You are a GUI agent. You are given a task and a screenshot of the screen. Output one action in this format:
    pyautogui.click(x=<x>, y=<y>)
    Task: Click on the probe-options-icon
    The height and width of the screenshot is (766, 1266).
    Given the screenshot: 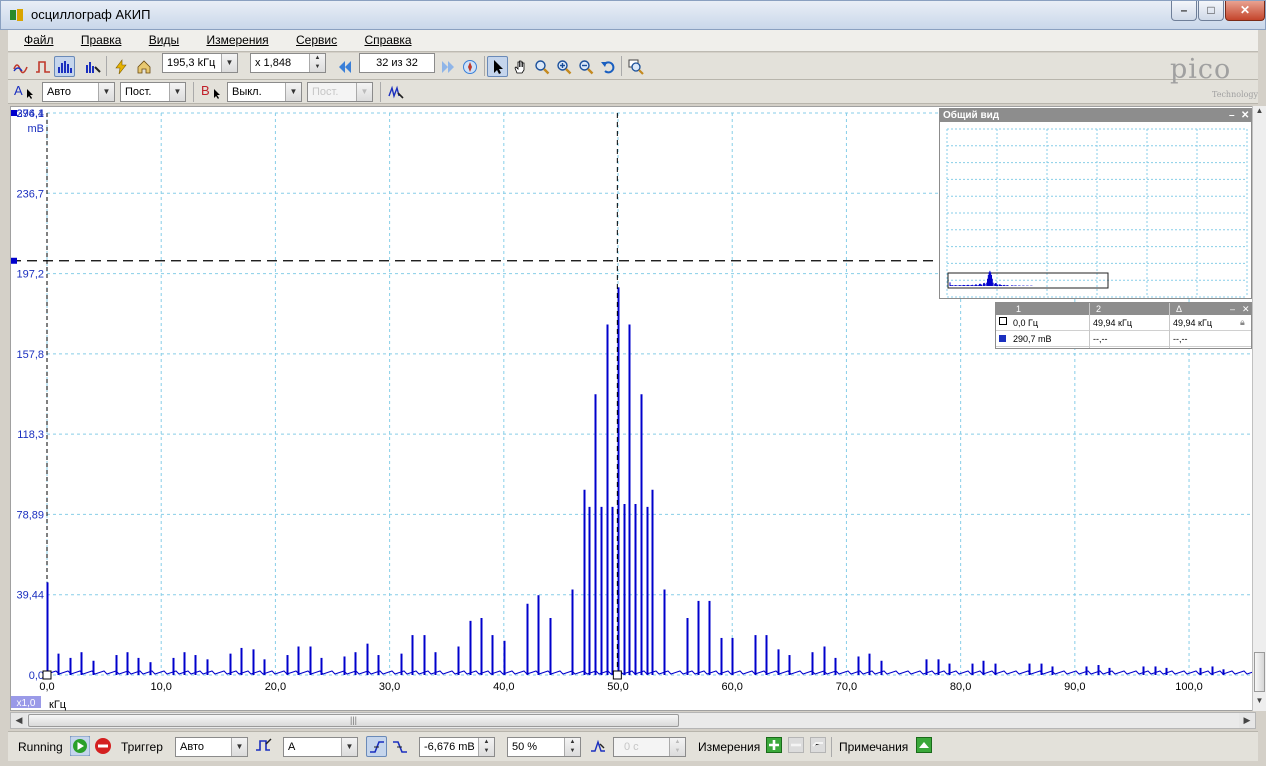 What is the action you would take?
    pyautogui.click(x=396, y=92)
    